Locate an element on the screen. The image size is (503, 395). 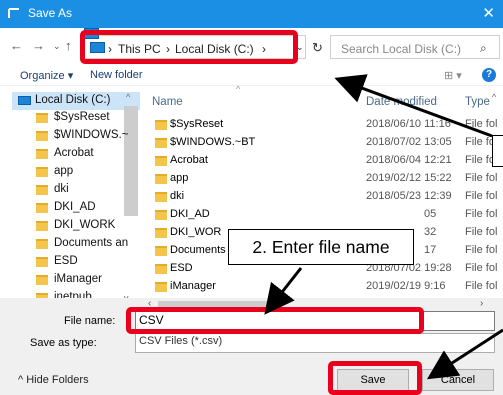
file-date: 32 is located at coordinates (430, 232).